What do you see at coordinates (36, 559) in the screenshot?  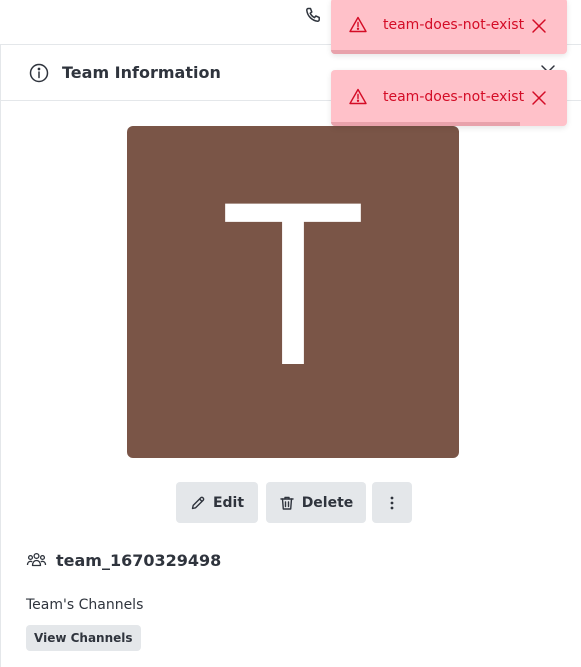 I see `team-icon` at bounding box center [36, 559].